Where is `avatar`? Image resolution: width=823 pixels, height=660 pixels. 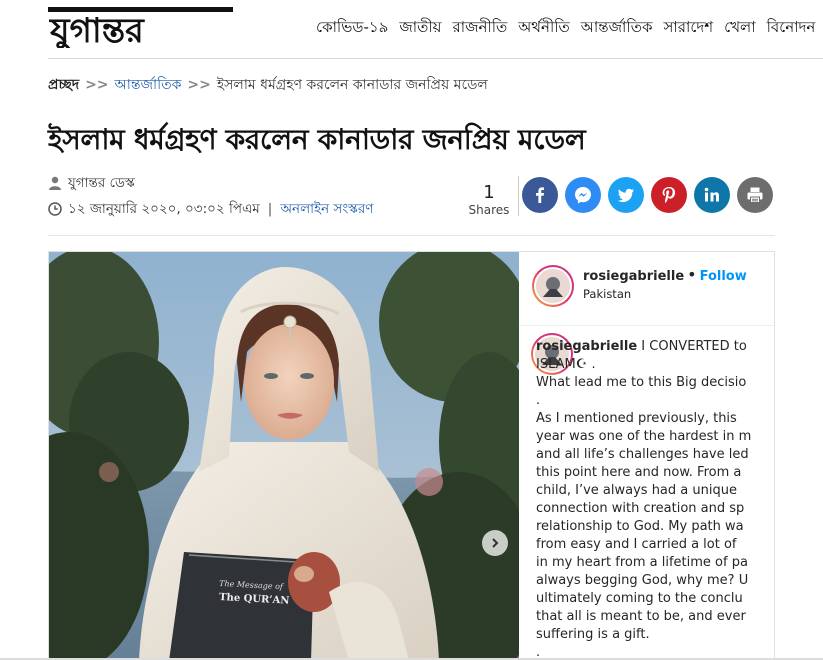 avatar is located at coordinates (553, 286).